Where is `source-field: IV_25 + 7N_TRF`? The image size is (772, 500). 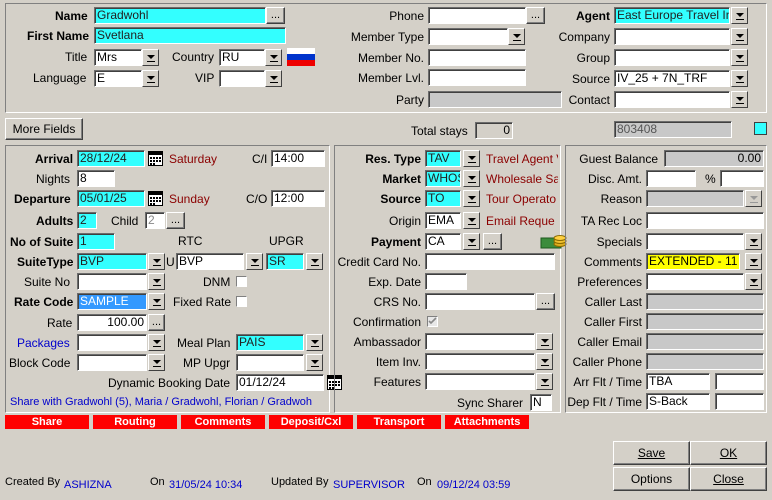 source-field: IV_25 + 7N_TRF is located at coordinates (672, 78).